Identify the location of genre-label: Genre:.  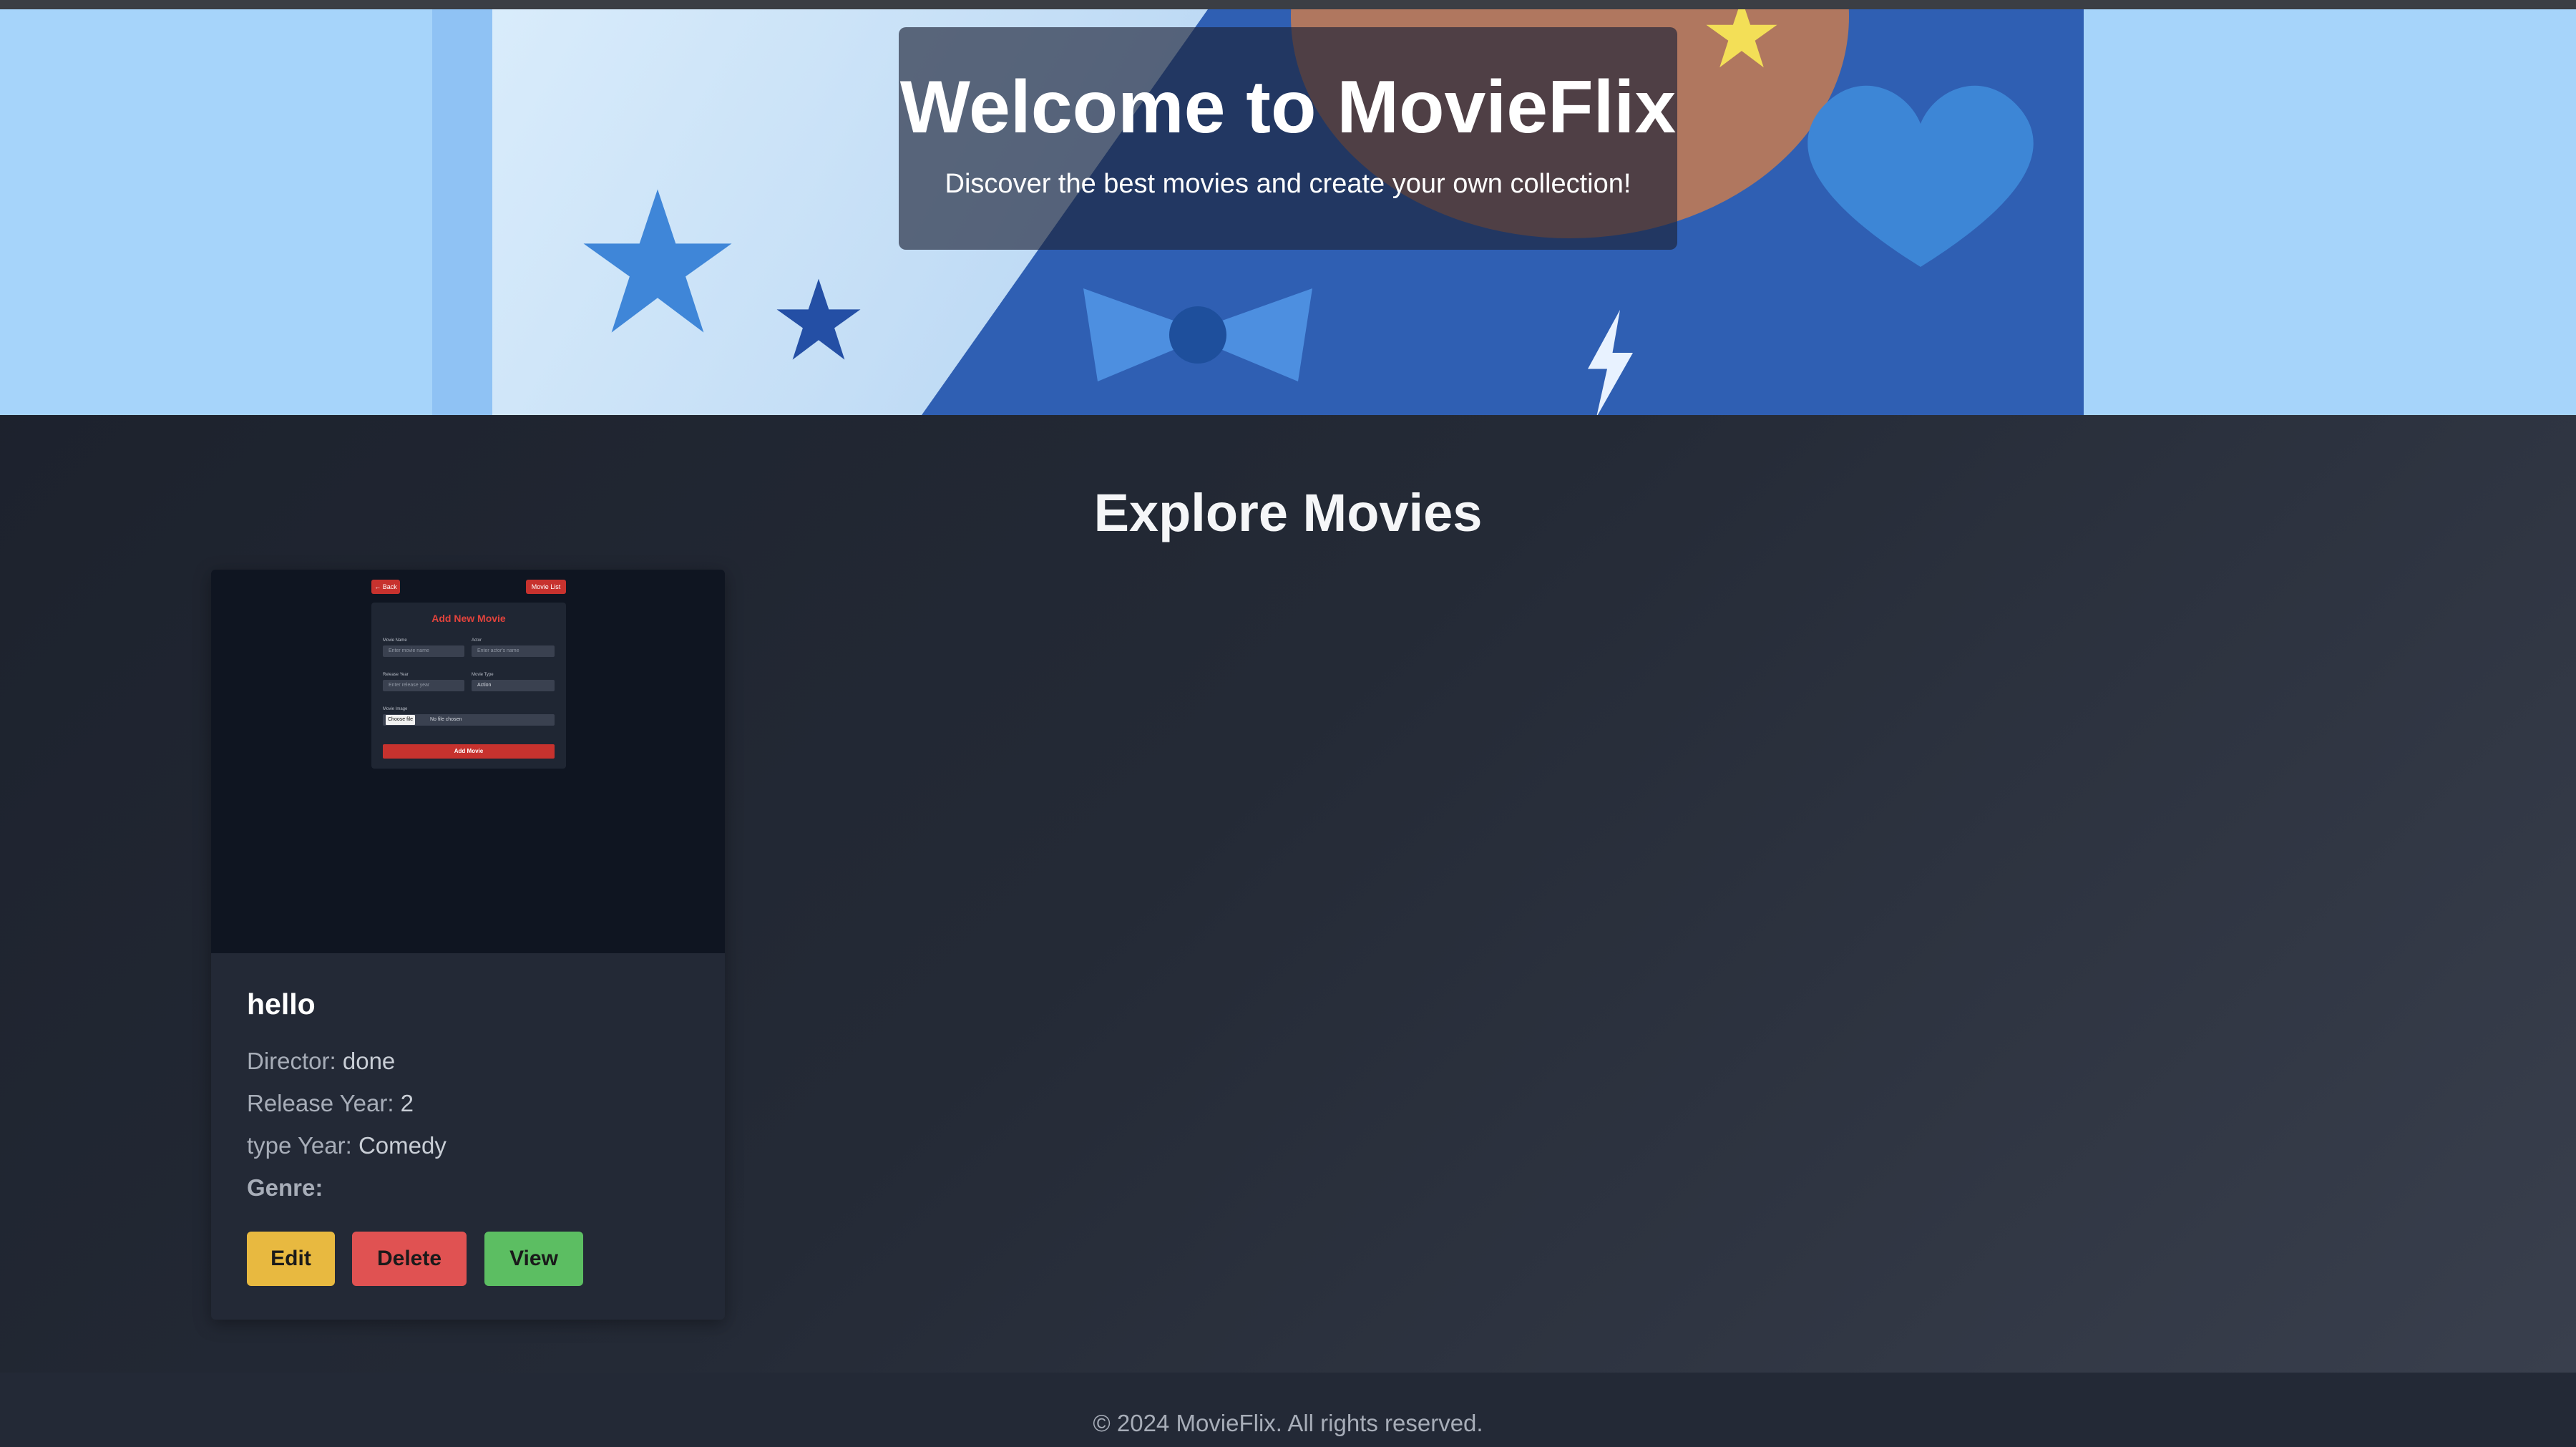
(285, 1187).